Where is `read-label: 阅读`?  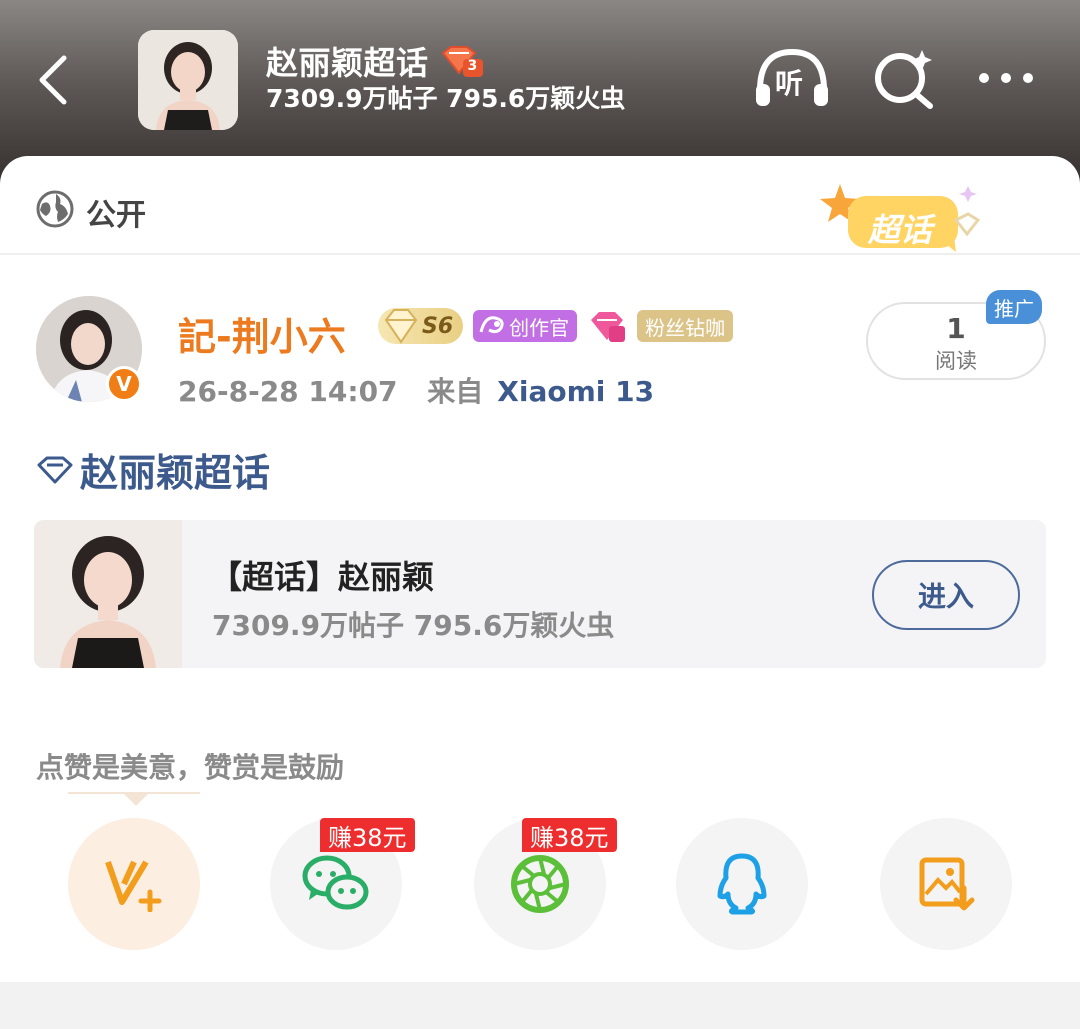 read-label: 阅读 is located at coordinates (956, 361).